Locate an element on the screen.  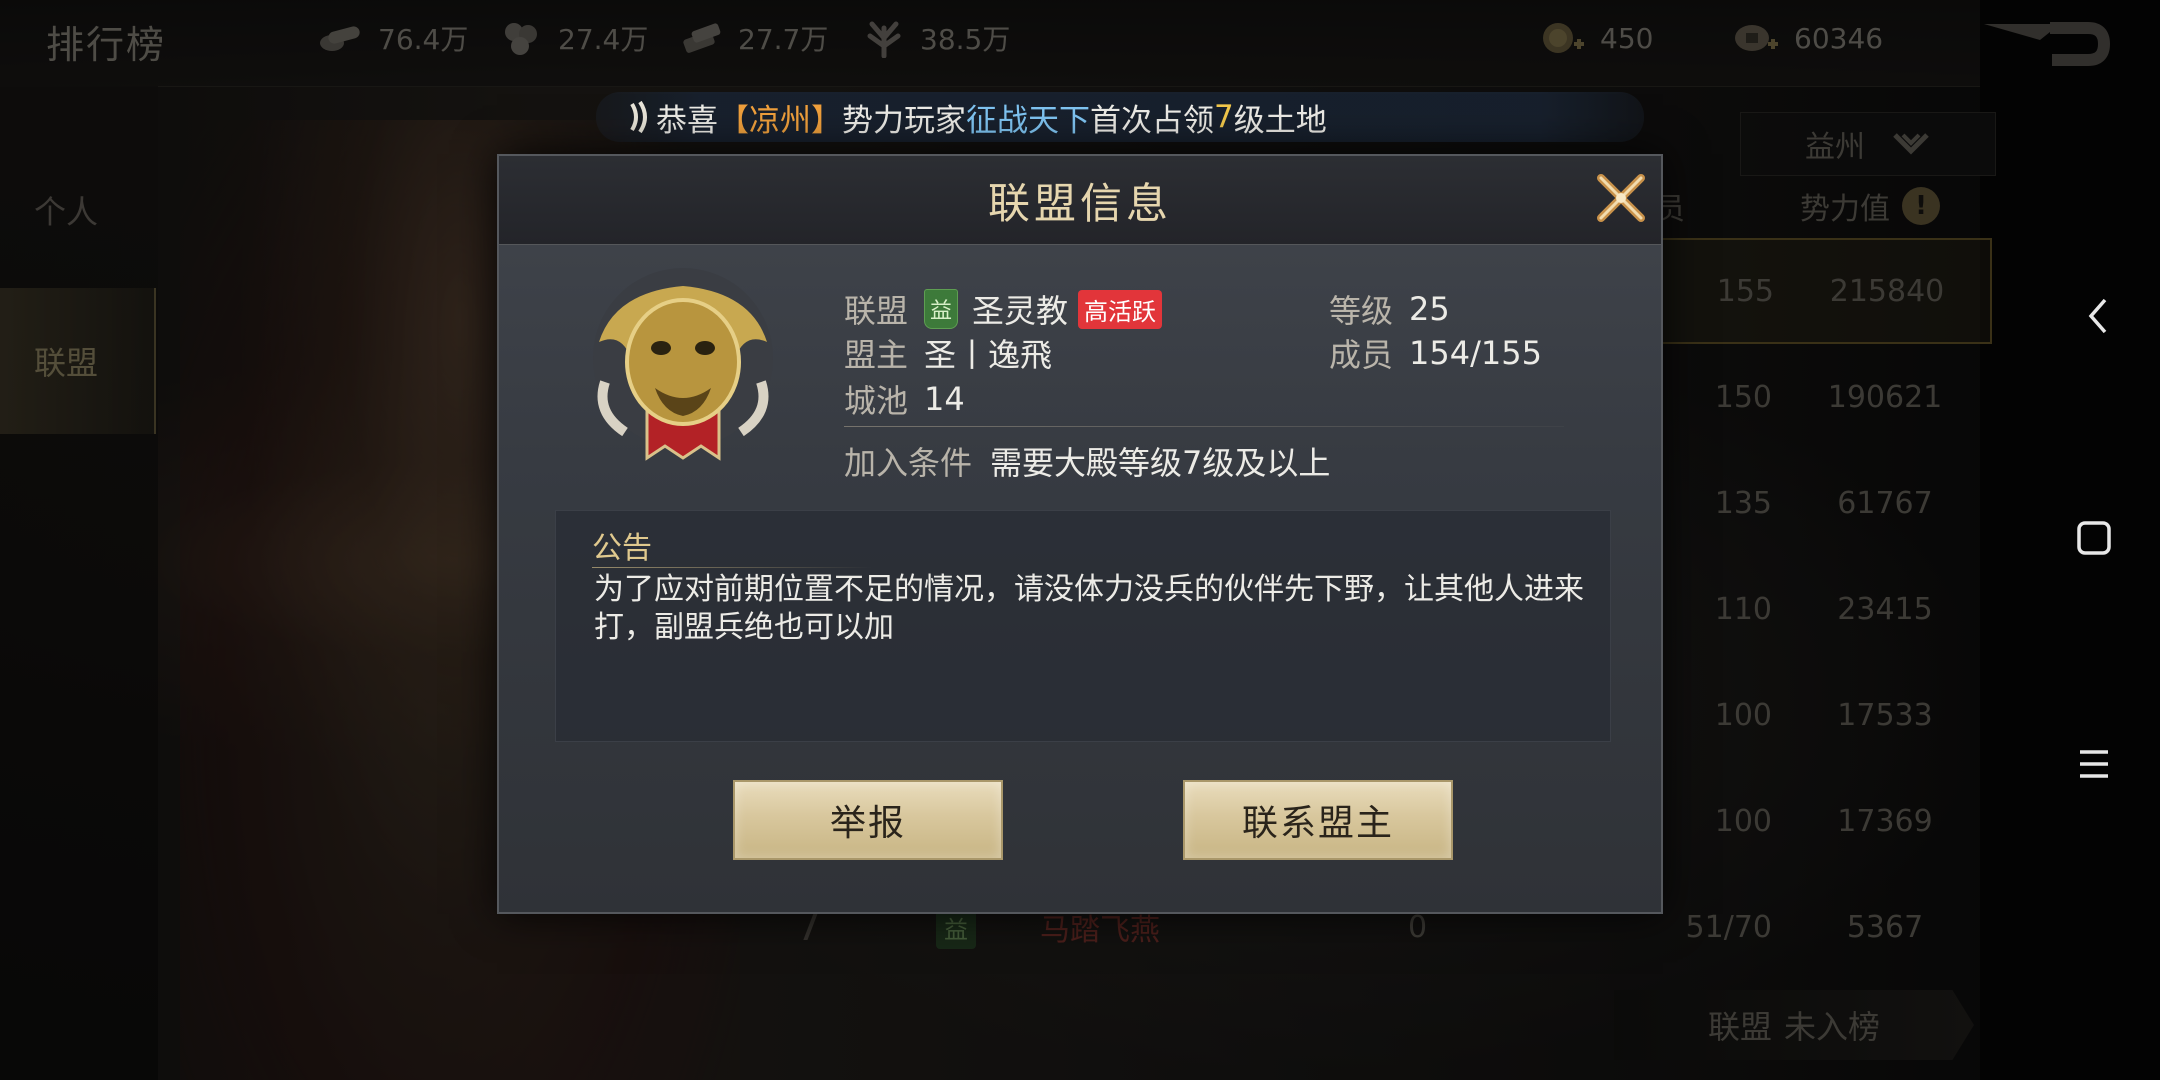
cities-value: 14 is located at coordinates (944, 399).